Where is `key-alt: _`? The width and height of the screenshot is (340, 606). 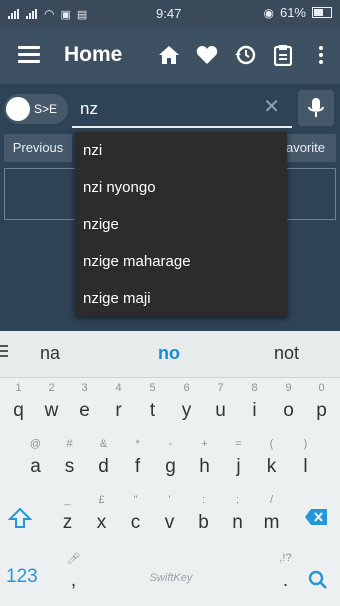 key-alt: _ is located at coordinates (67, 500).